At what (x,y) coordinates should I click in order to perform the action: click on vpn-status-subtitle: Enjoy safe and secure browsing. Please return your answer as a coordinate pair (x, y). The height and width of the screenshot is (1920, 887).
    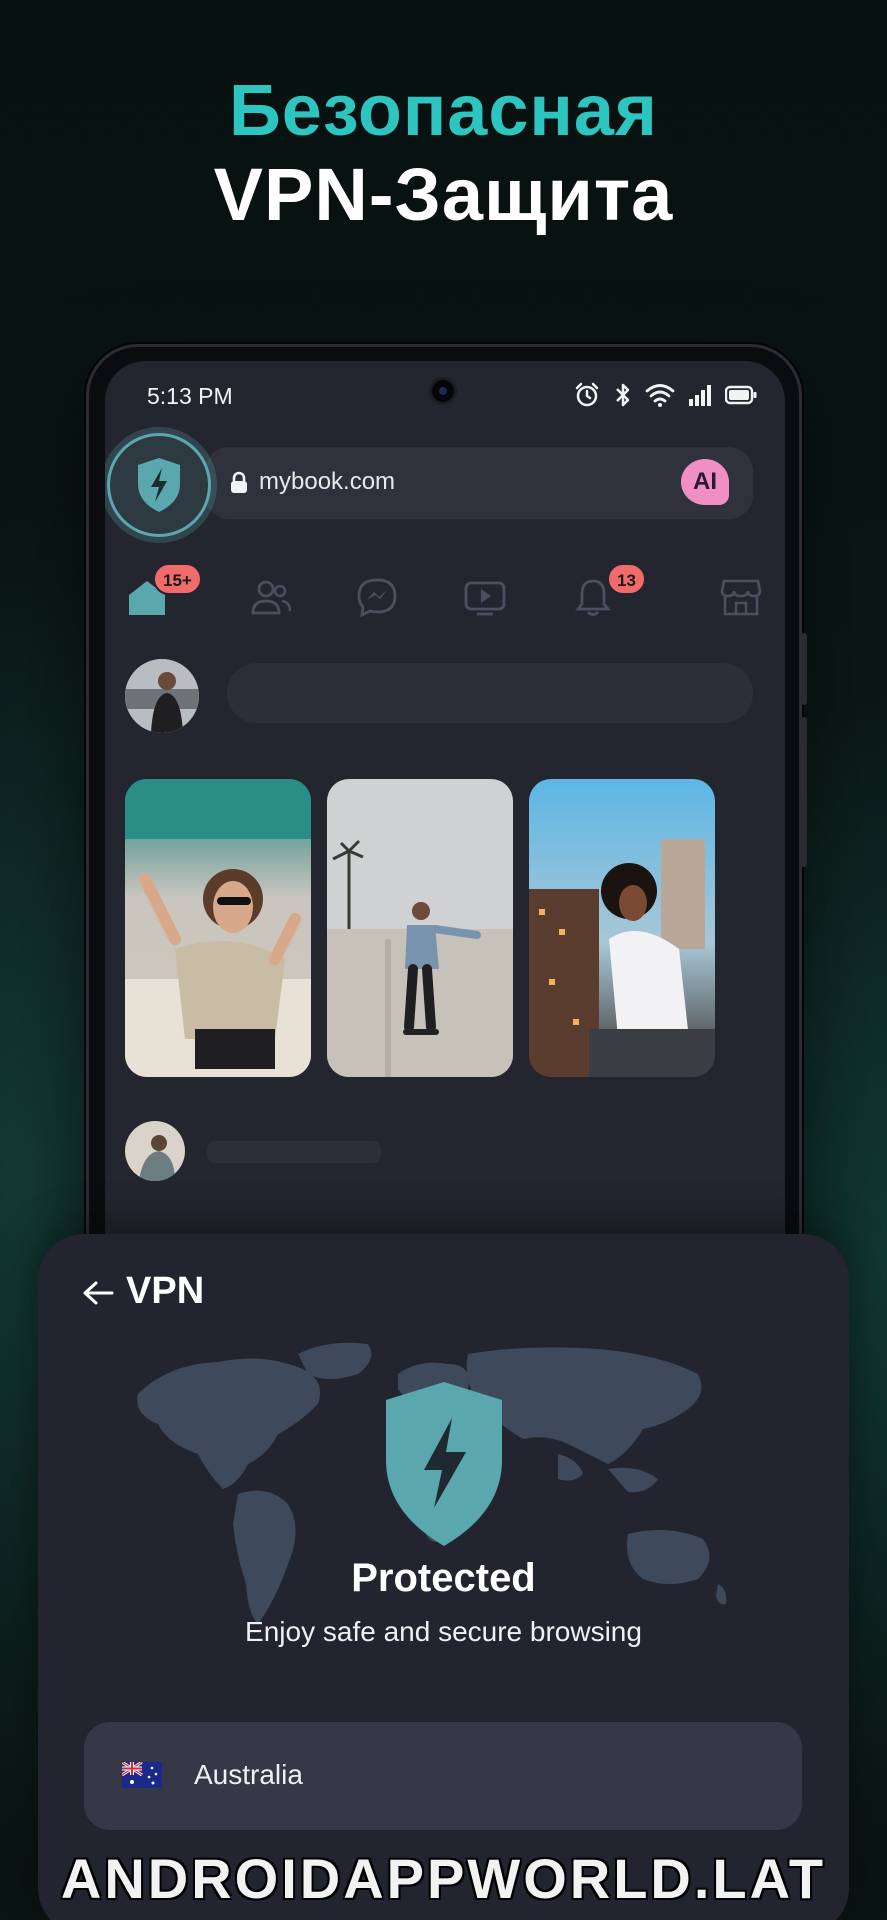
    Looking at the image, I should click on (443, 1631).